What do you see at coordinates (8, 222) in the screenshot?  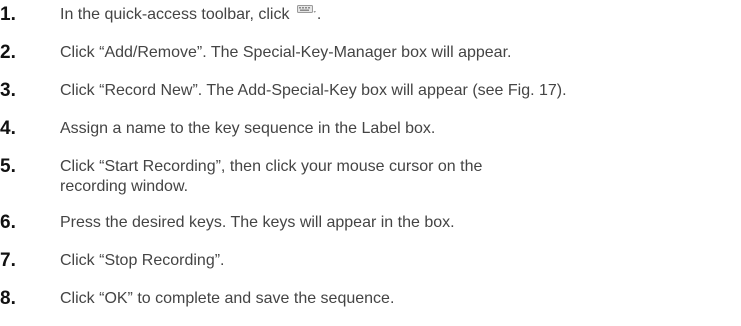 I see `step-number: 6.` at bounding box center [8, 222].